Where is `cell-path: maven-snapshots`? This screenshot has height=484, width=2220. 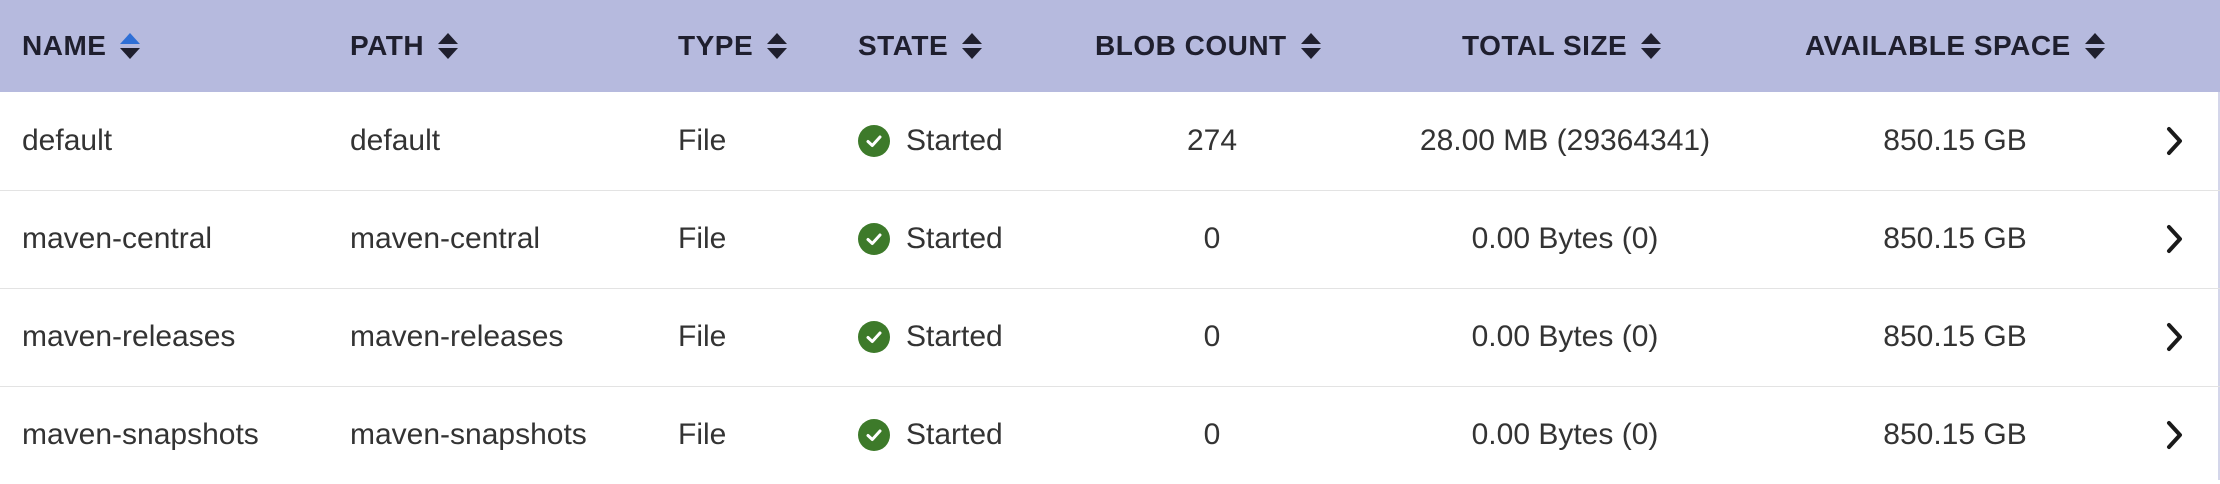 cell-path: maven-snapshots is located at coordinates (468, 434).